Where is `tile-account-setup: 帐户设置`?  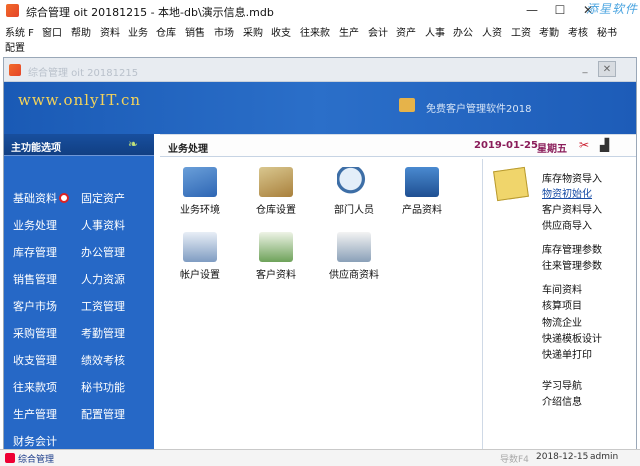
tile-account-setup: 帐户设置 is located at coordinates (200, 256).